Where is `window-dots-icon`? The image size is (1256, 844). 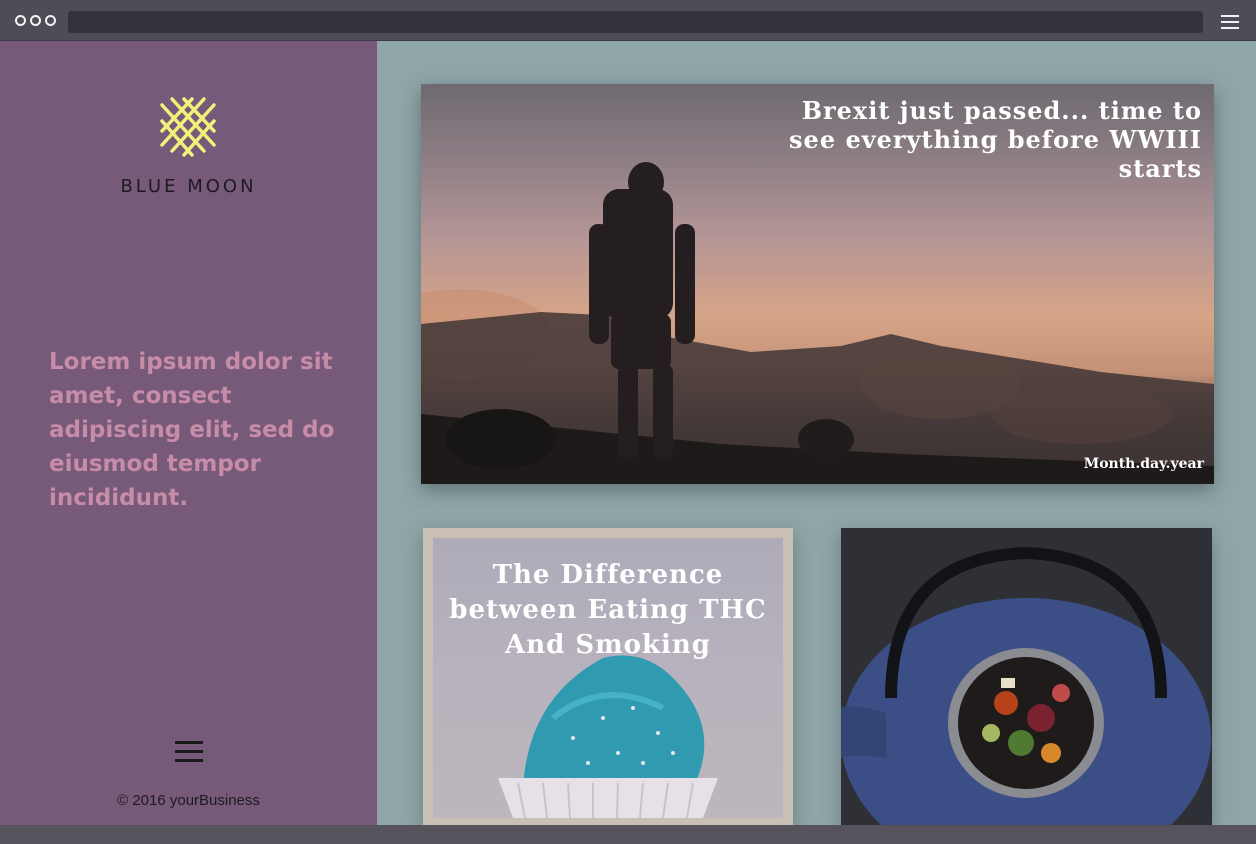
window-dots-icon is located at coordinates (35, 20).